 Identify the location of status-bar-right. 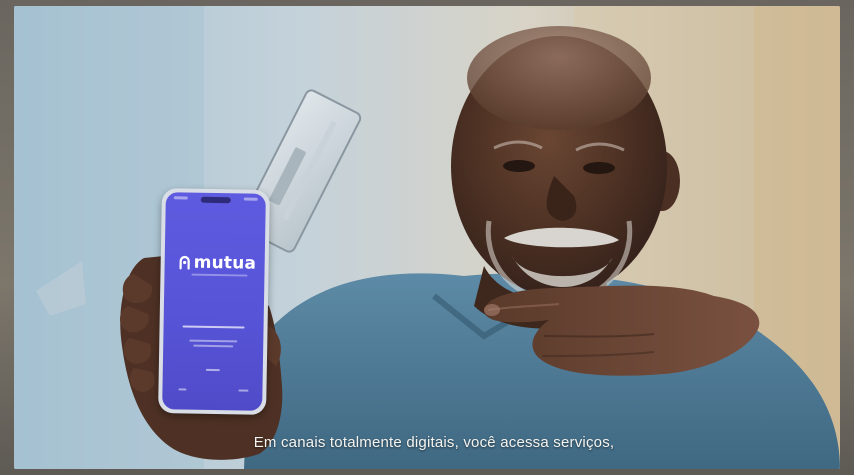
(250, 199).